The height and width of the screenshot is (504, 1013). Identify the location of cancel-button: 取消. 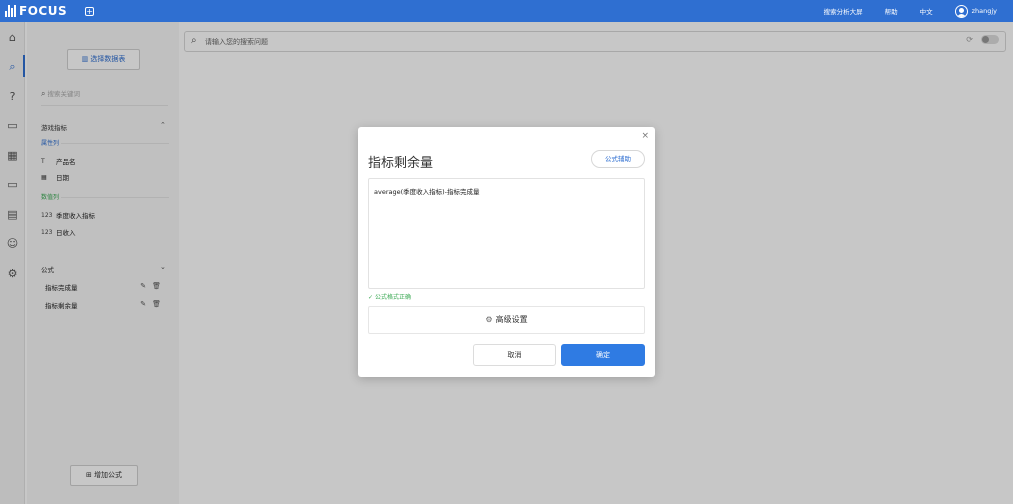
(514, 355).